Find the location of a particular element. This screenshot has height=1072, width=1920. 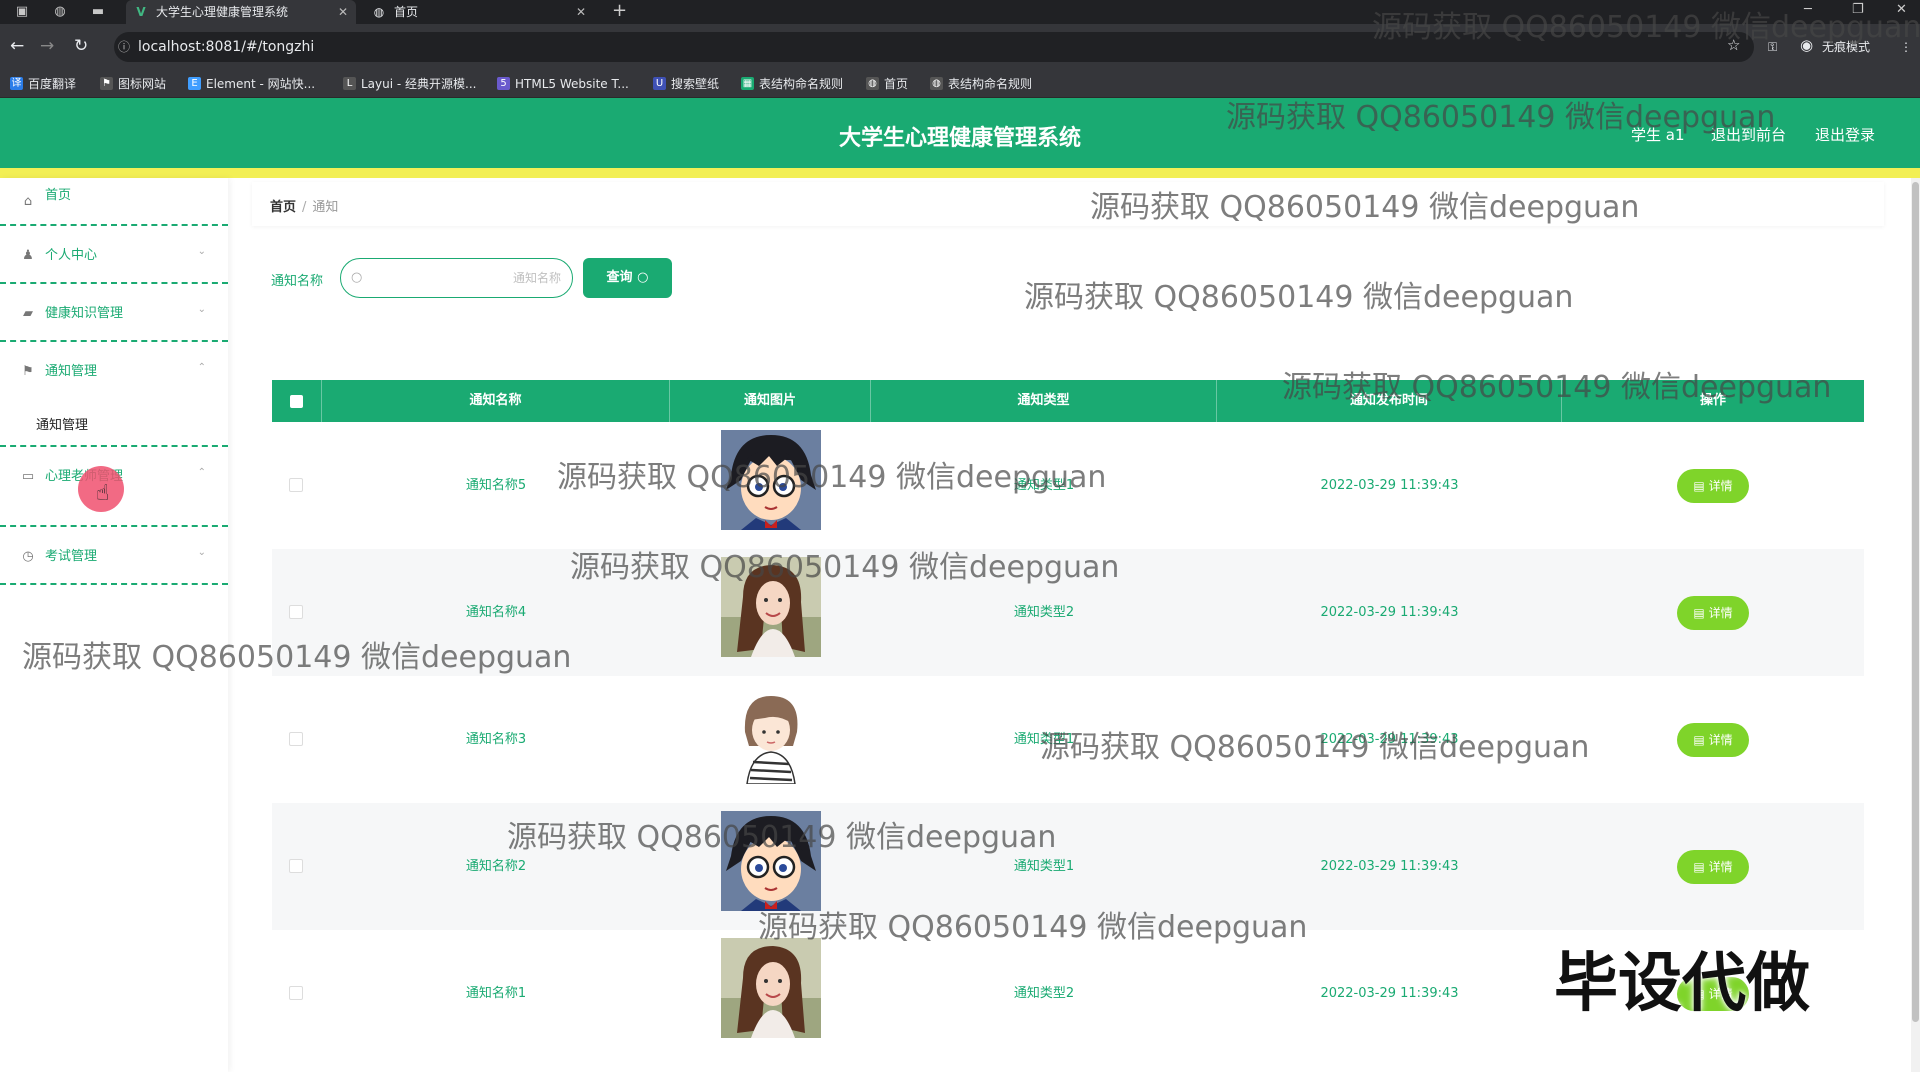

incognito-icon: ◉ is located at coordinates (1806, 45).